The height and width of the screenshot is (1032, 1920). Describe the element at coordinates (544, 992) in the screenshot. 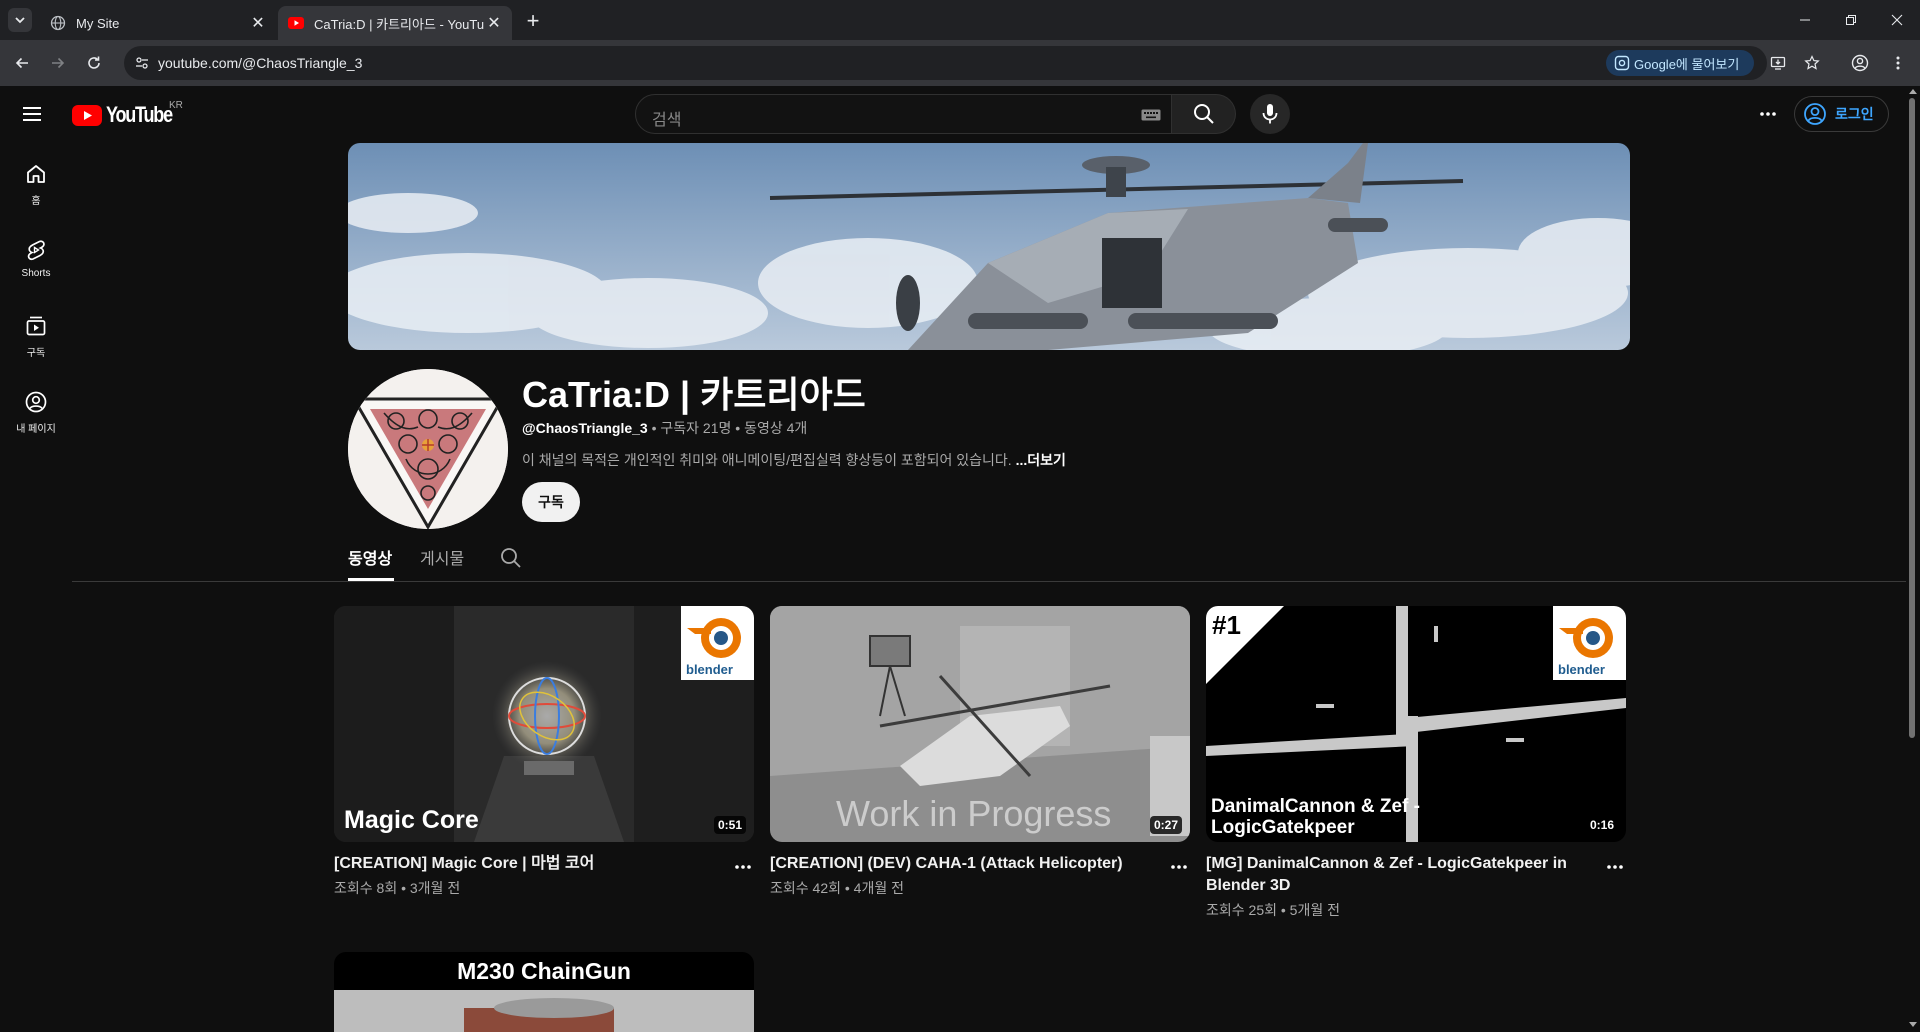

I see `video-thumbnail: M230 ChainGun` at that location.